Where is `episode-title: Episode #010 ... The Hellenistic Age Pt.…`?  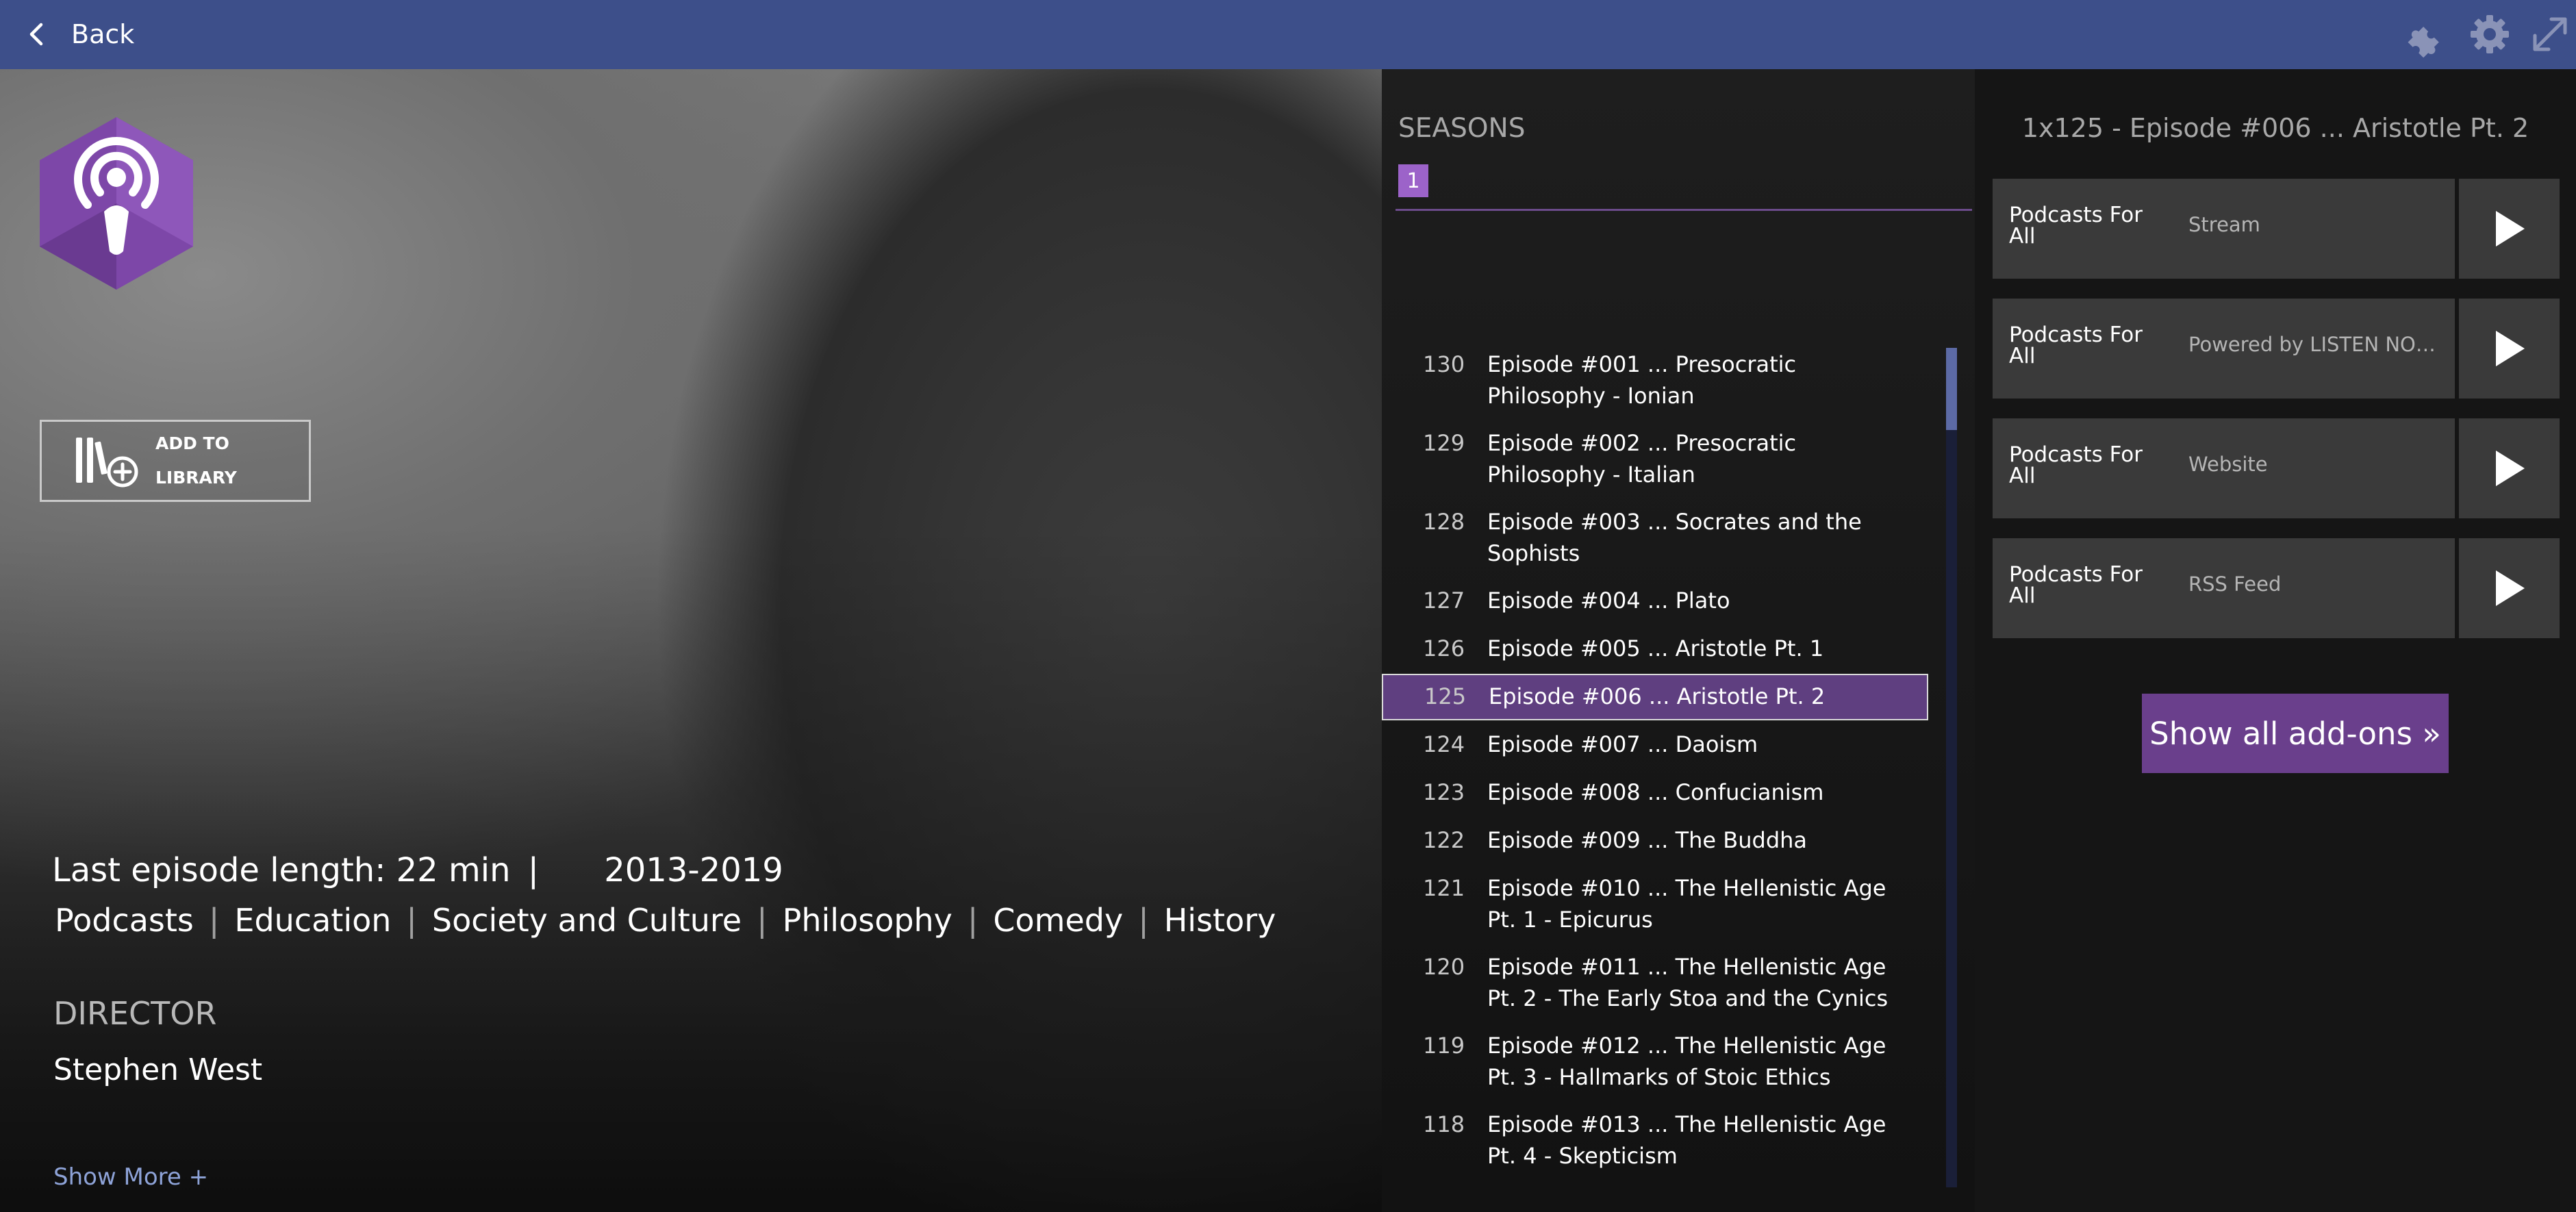 episode-title: Episode #010 ... The Hellenistic Age Pt.… is located at coordinates (1686, 904).